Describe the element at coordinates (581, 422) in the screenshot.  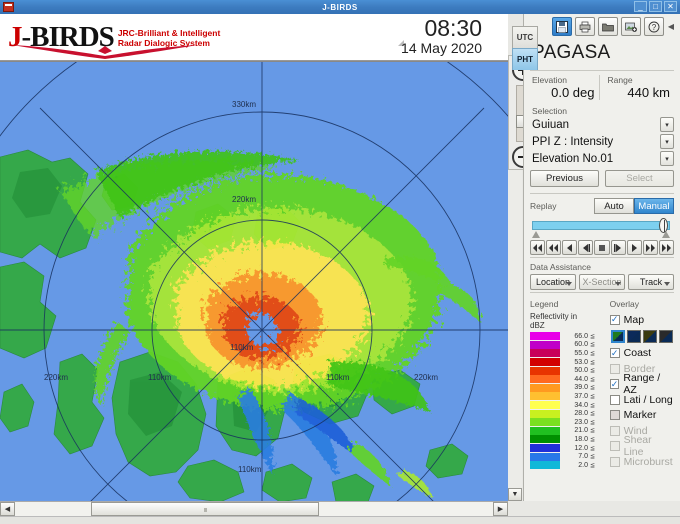
I see `legend-value: 23.0` at that location.